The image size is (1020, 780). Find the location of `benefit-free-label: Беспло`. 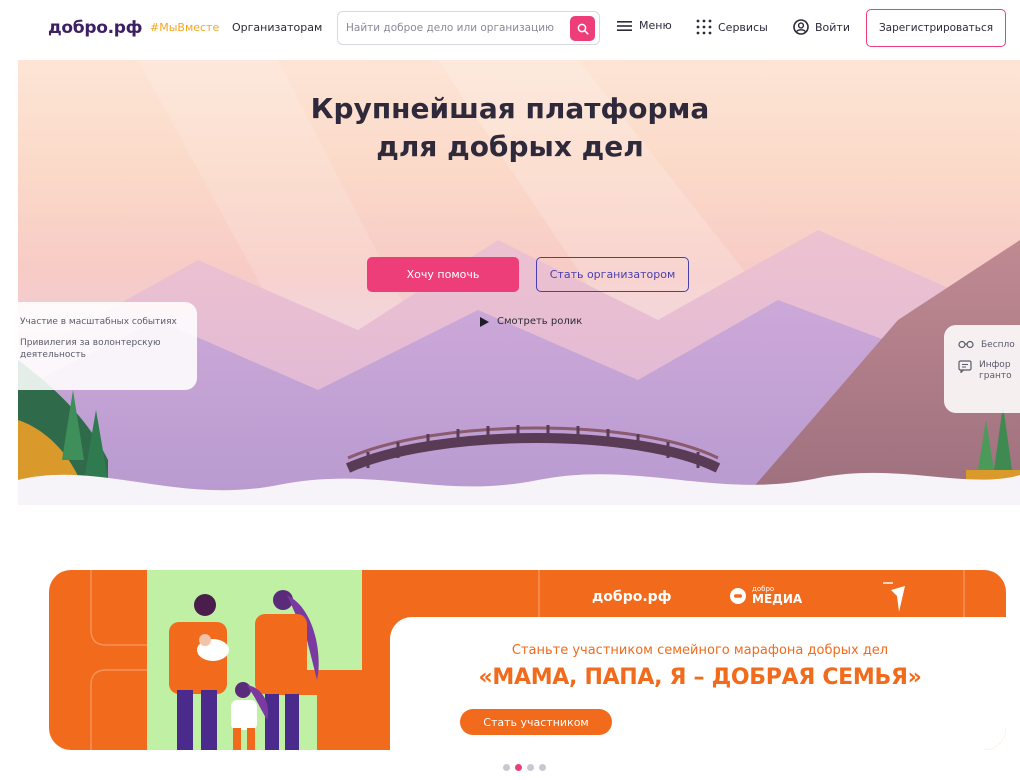

benefit-free-label: Беспло is located at coordinates (998, 345).